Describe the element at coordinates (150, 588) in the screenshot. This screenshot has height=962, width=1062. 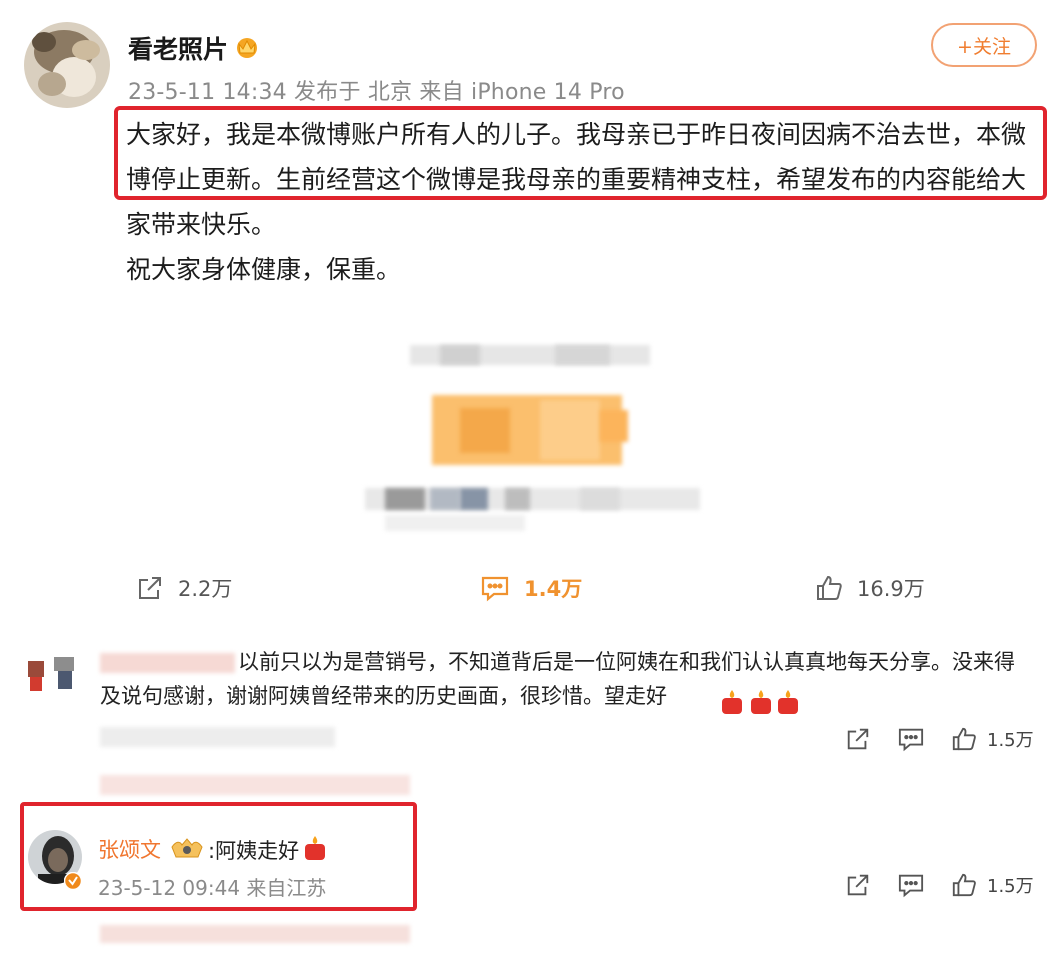
I see `repost-icon` at that location.